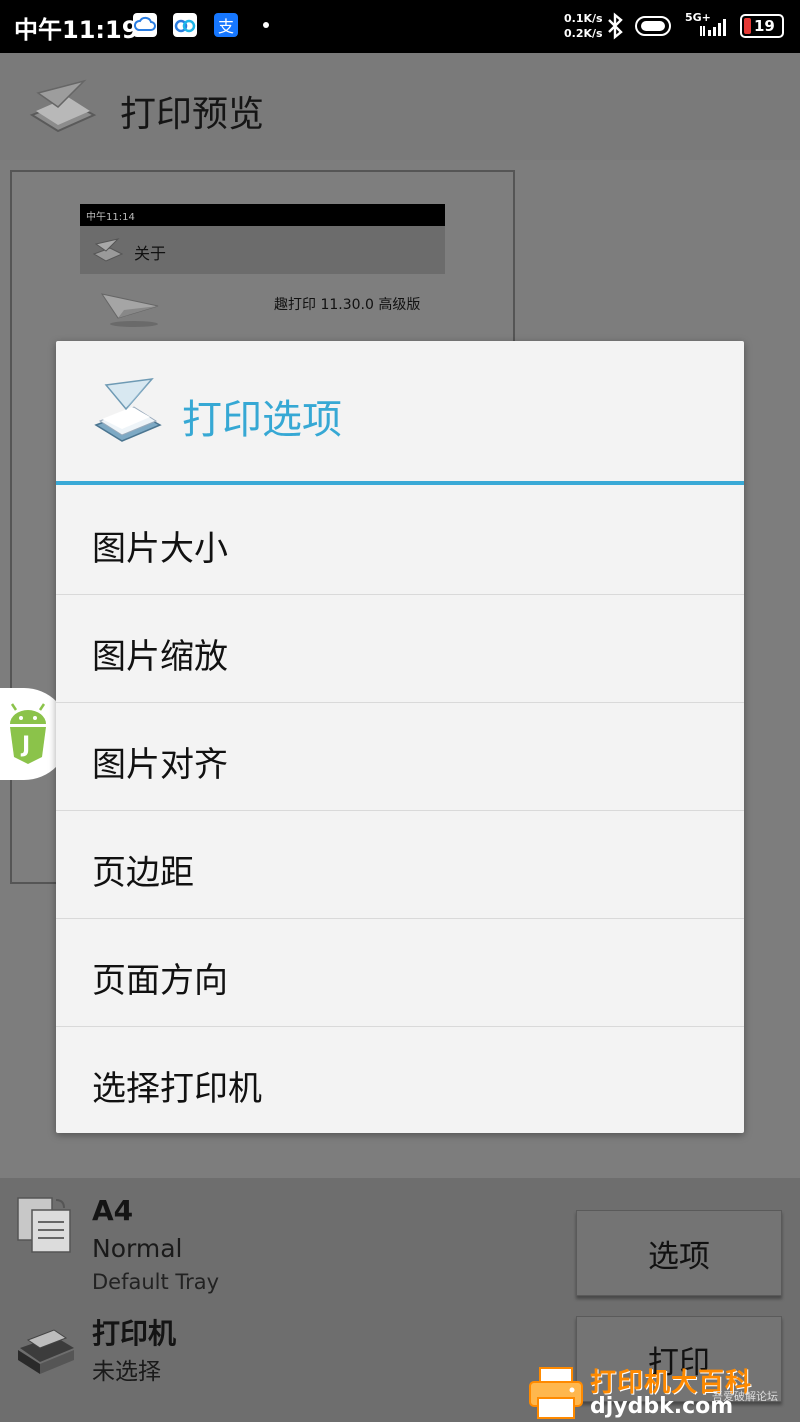 This screenshot has height=1422, width=800. What do you see at coordinates (400, 865) in the screenshot?
I see `menu-item-margins: 页边距` at bounding box center [400, 865].